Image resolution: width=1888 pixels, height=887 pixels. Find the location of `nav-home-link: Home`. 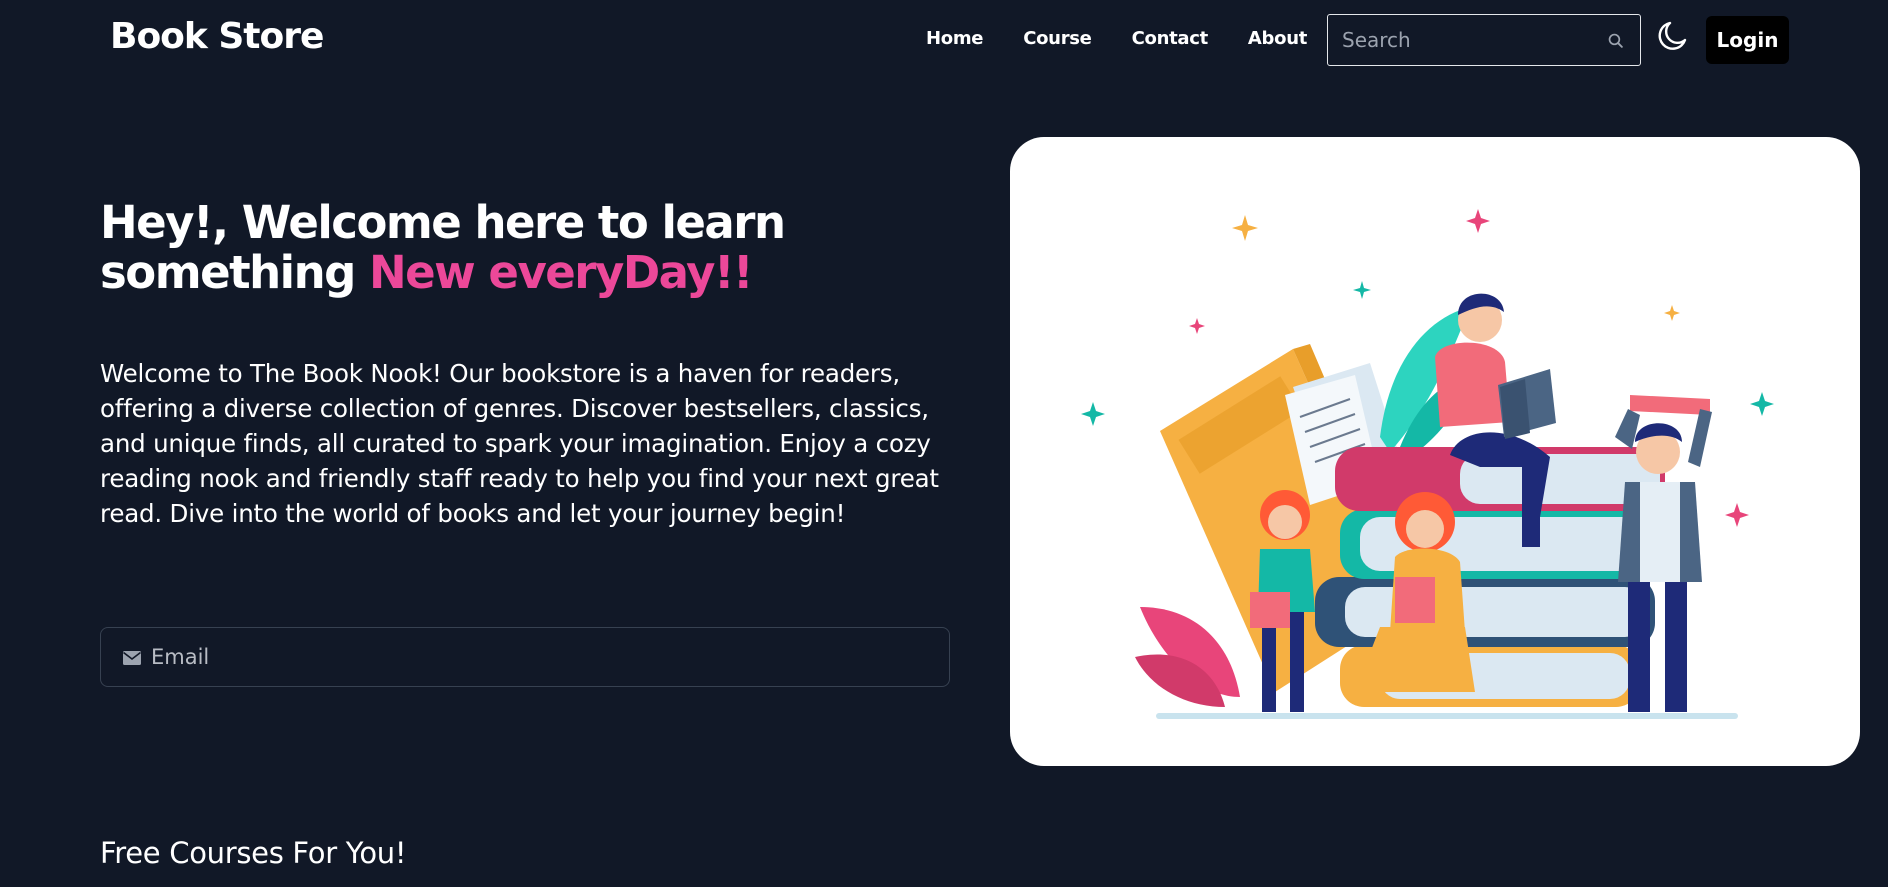

nav-home-link: Home is located at coordinates (955, 38).